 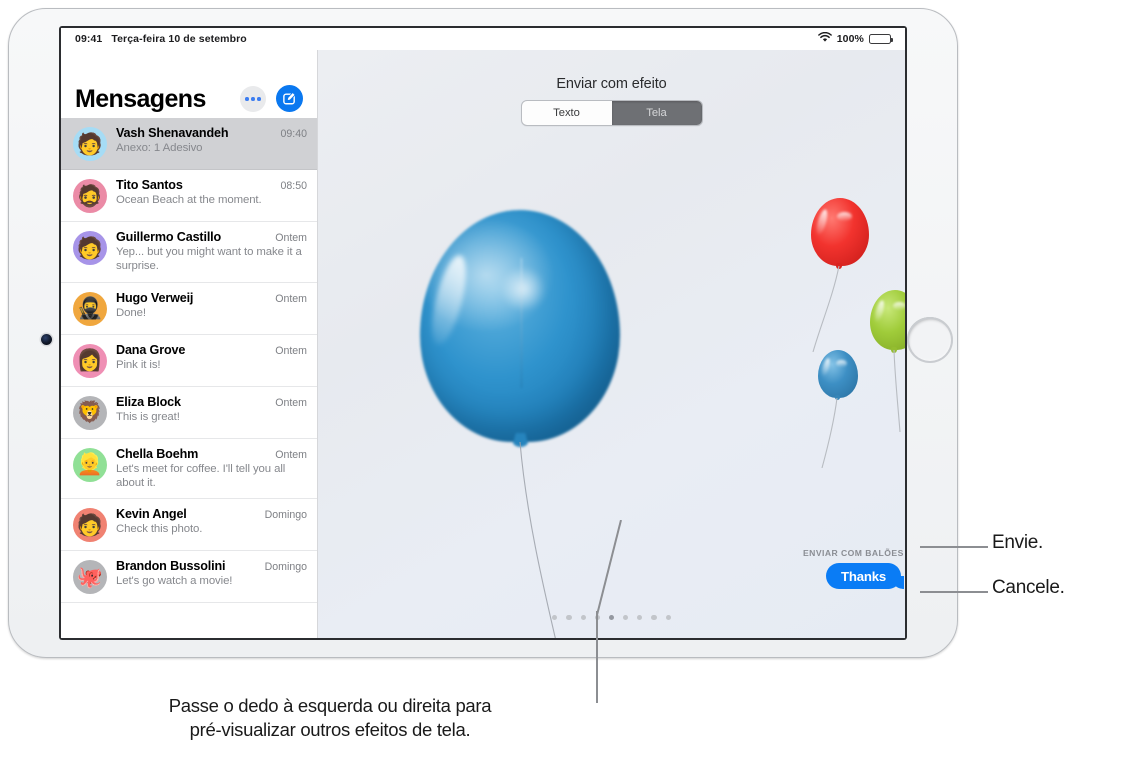 What do you see at coordinates (567, 113) in the screenshot?
I see `tab-texto: Texto` at bounding box center [567, 113].